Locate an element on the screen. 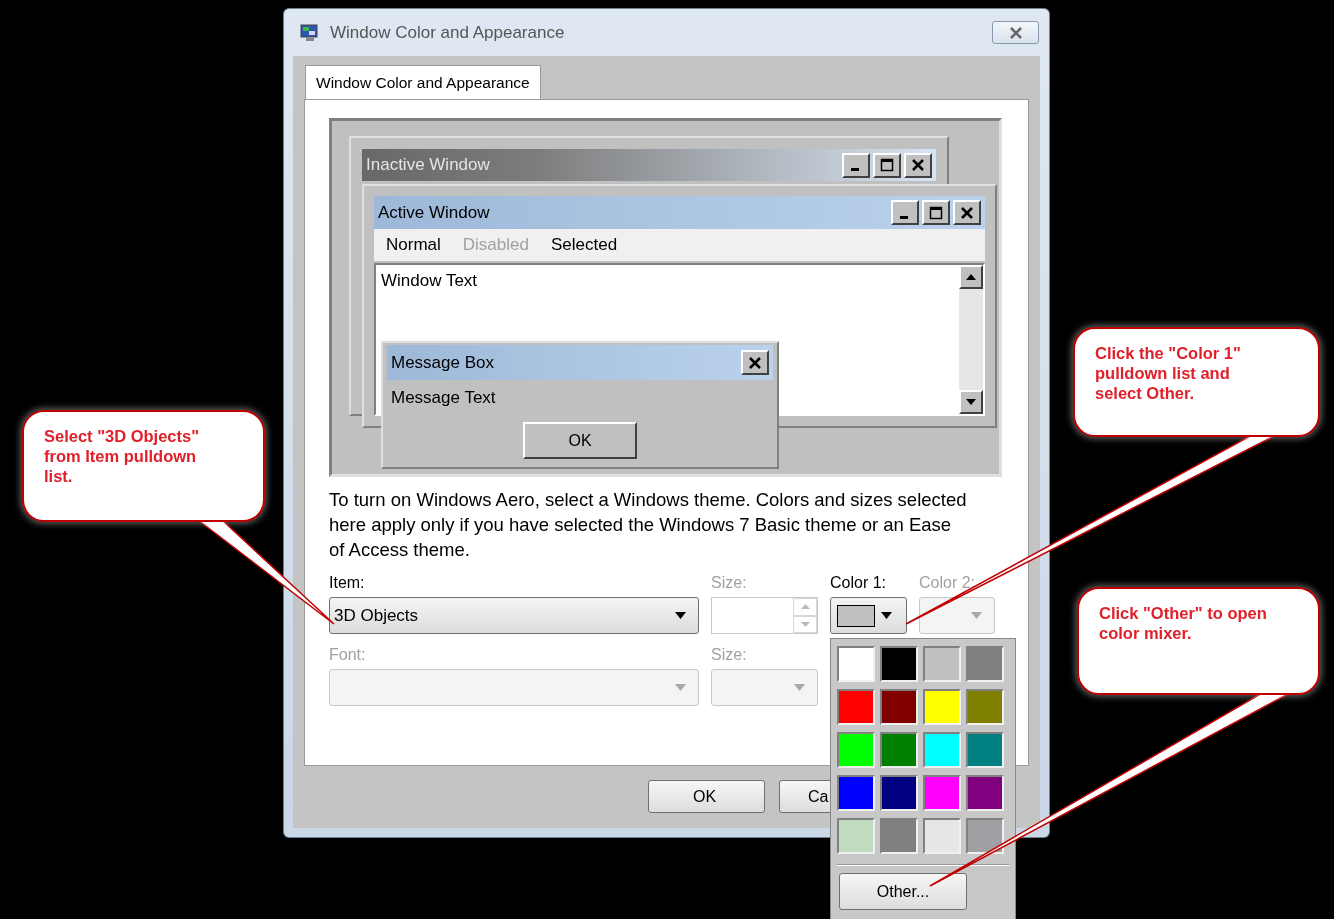  dropdown: 3D Objects is located at coordinates (514, 615).